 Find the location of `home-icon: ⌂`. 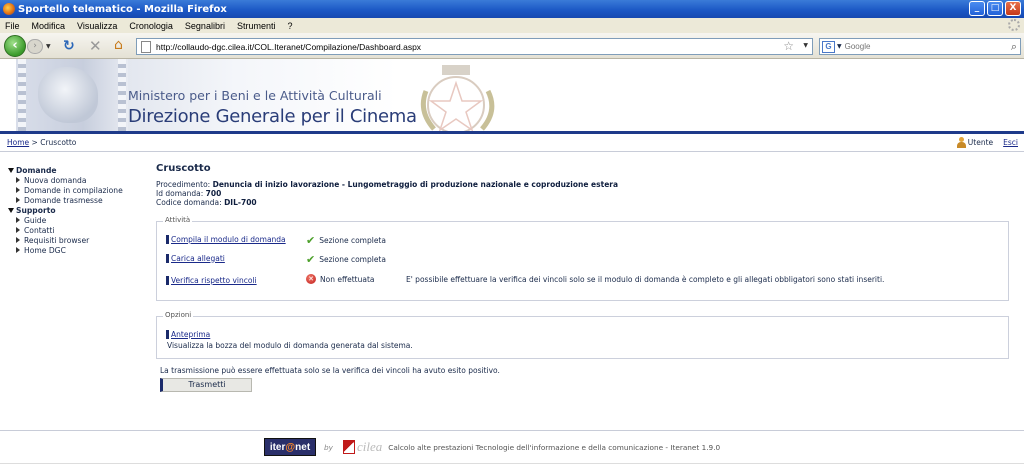

home-icon: ⌂ is located at coordinates (118, 45).